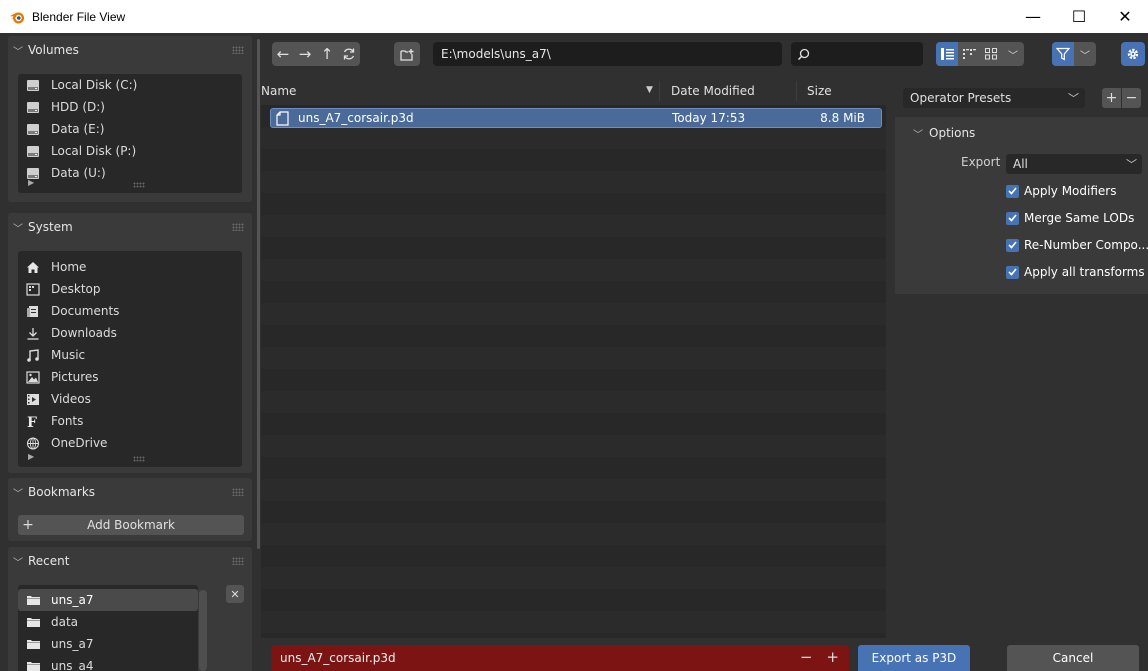  I want to click on system-item: Desktop, so click(130, 289).